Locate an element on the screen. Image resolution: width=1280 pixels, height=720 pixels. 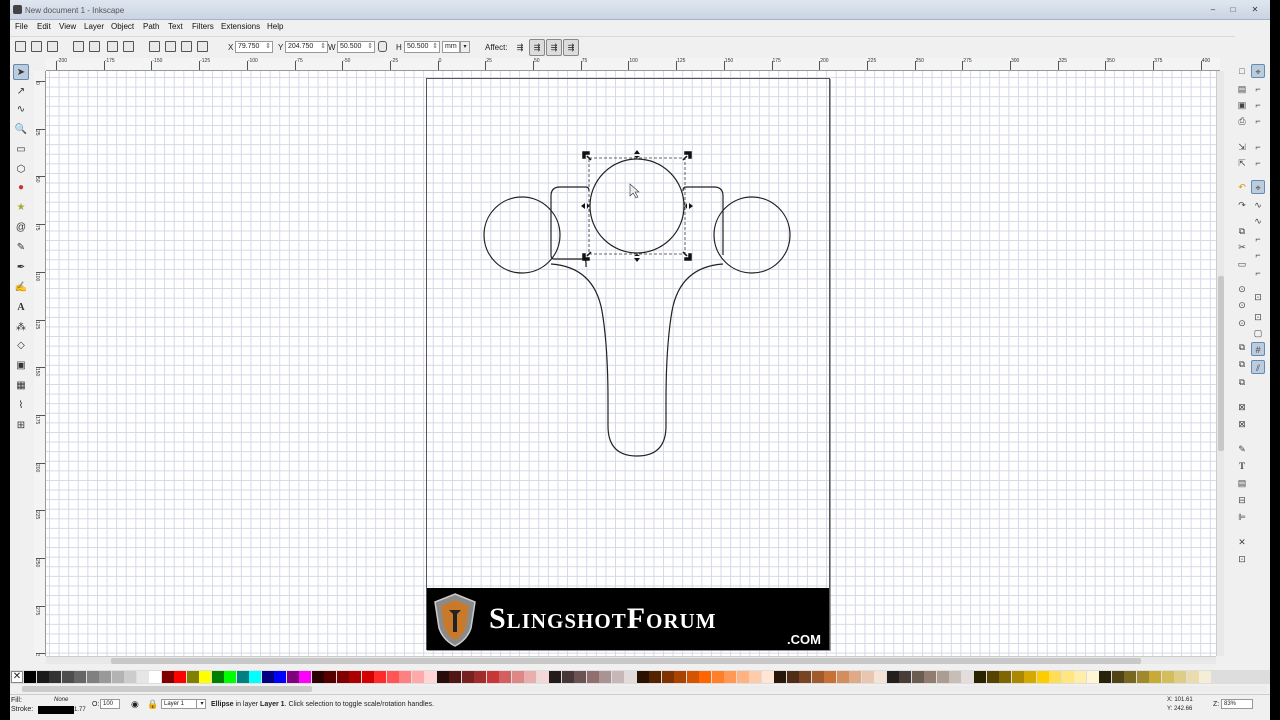
select-all-icon is located at coordinates (20, 46).